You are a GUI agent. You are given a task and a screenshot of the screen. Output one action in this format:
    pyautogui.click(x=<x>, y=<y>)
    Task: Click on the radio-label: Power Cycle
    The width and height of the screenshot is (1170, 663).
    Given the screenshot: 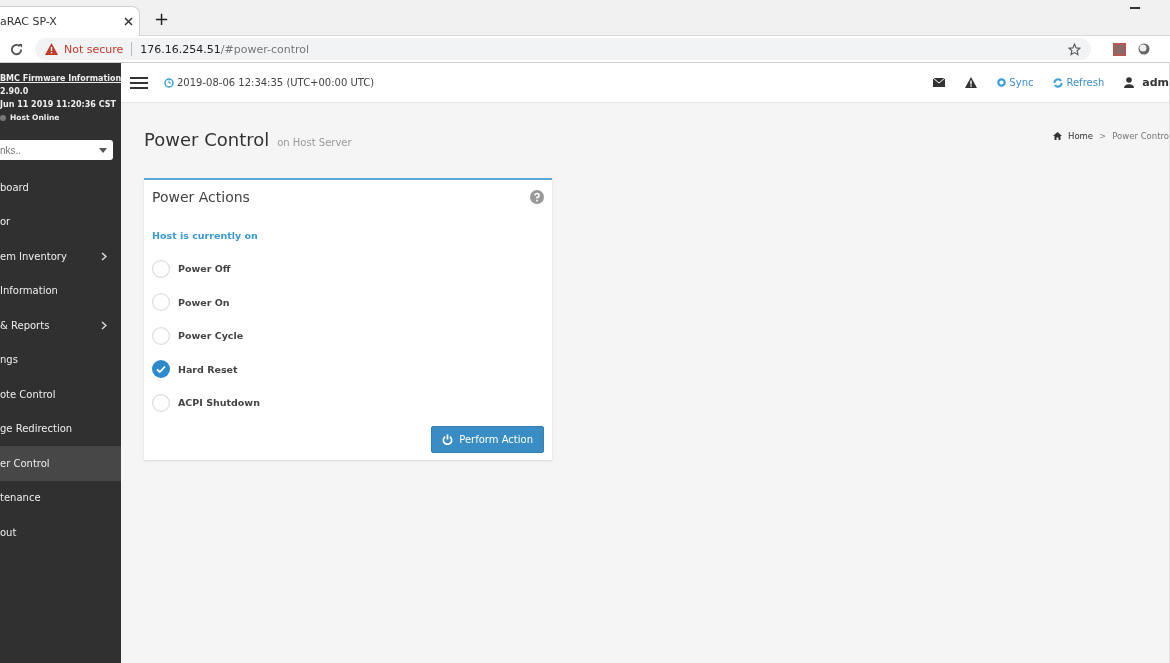 What is the action you would take?
    pyautogui.click(x=211, y=336)
    